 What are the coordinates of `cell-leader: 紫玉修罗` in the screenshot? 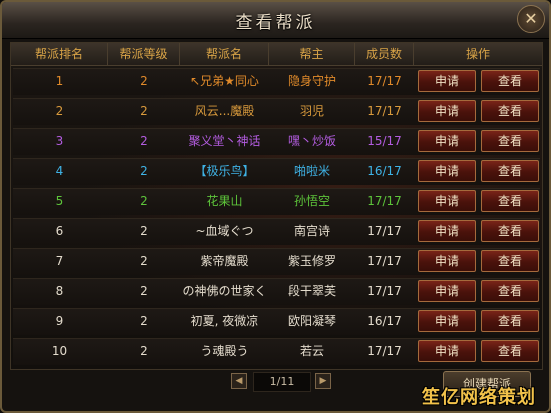 It's located at (311, 261).